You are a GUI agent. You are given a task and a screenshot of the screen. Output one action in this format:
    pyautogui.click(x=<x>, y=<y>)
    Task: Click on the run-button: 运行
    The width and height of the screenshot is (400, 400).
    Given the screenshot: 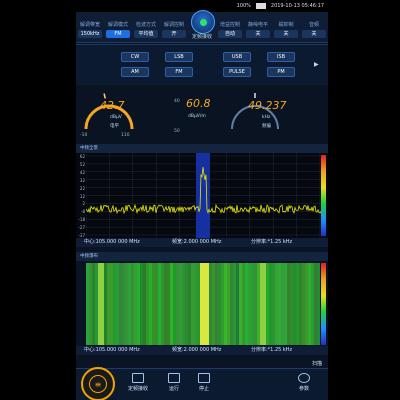 What is the action you would take?
    pyautogui.click(x=174, y=382)
    